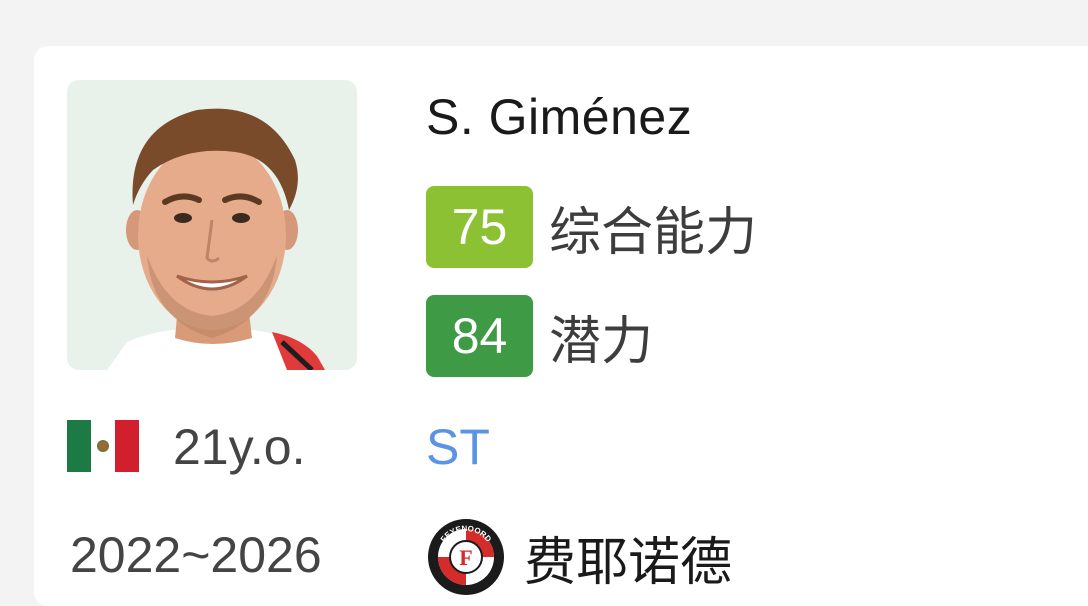 This screenshot has height=606, width=1088. I want to click on player-photo, so click(212, 225).